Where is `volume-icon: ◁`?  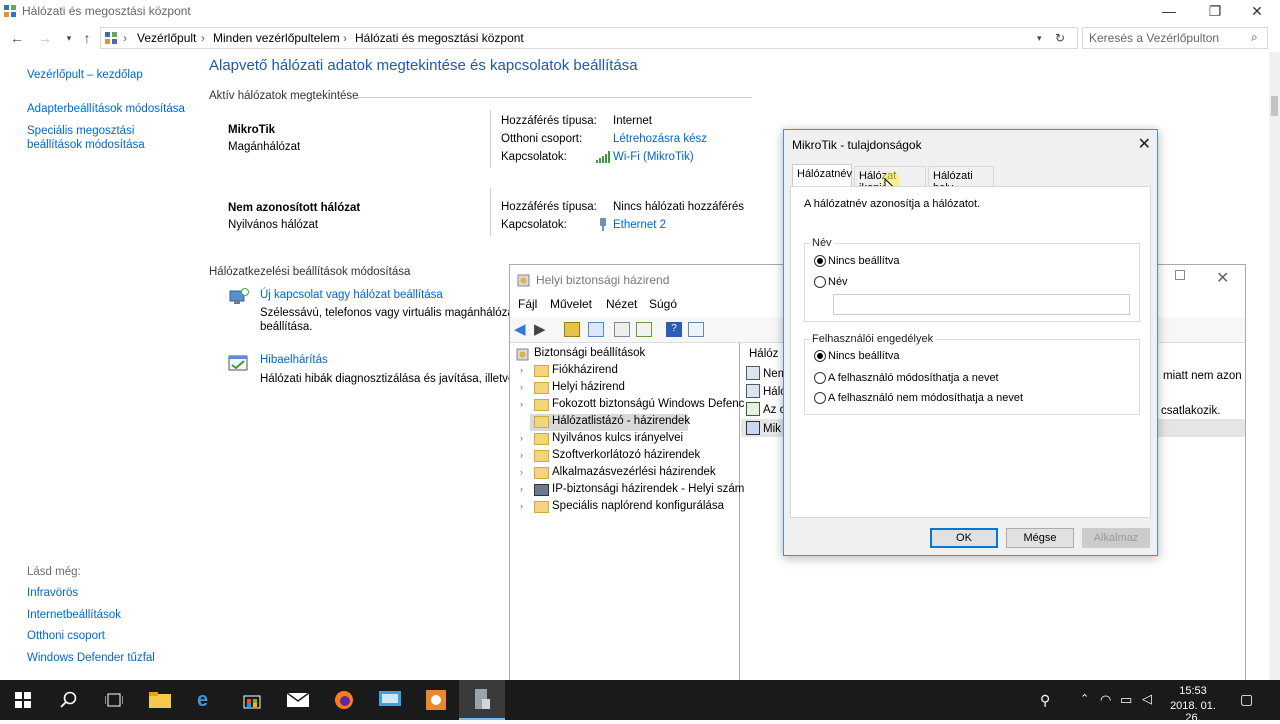 volume-icon: ◁ is located at coordinates (1147, 699).